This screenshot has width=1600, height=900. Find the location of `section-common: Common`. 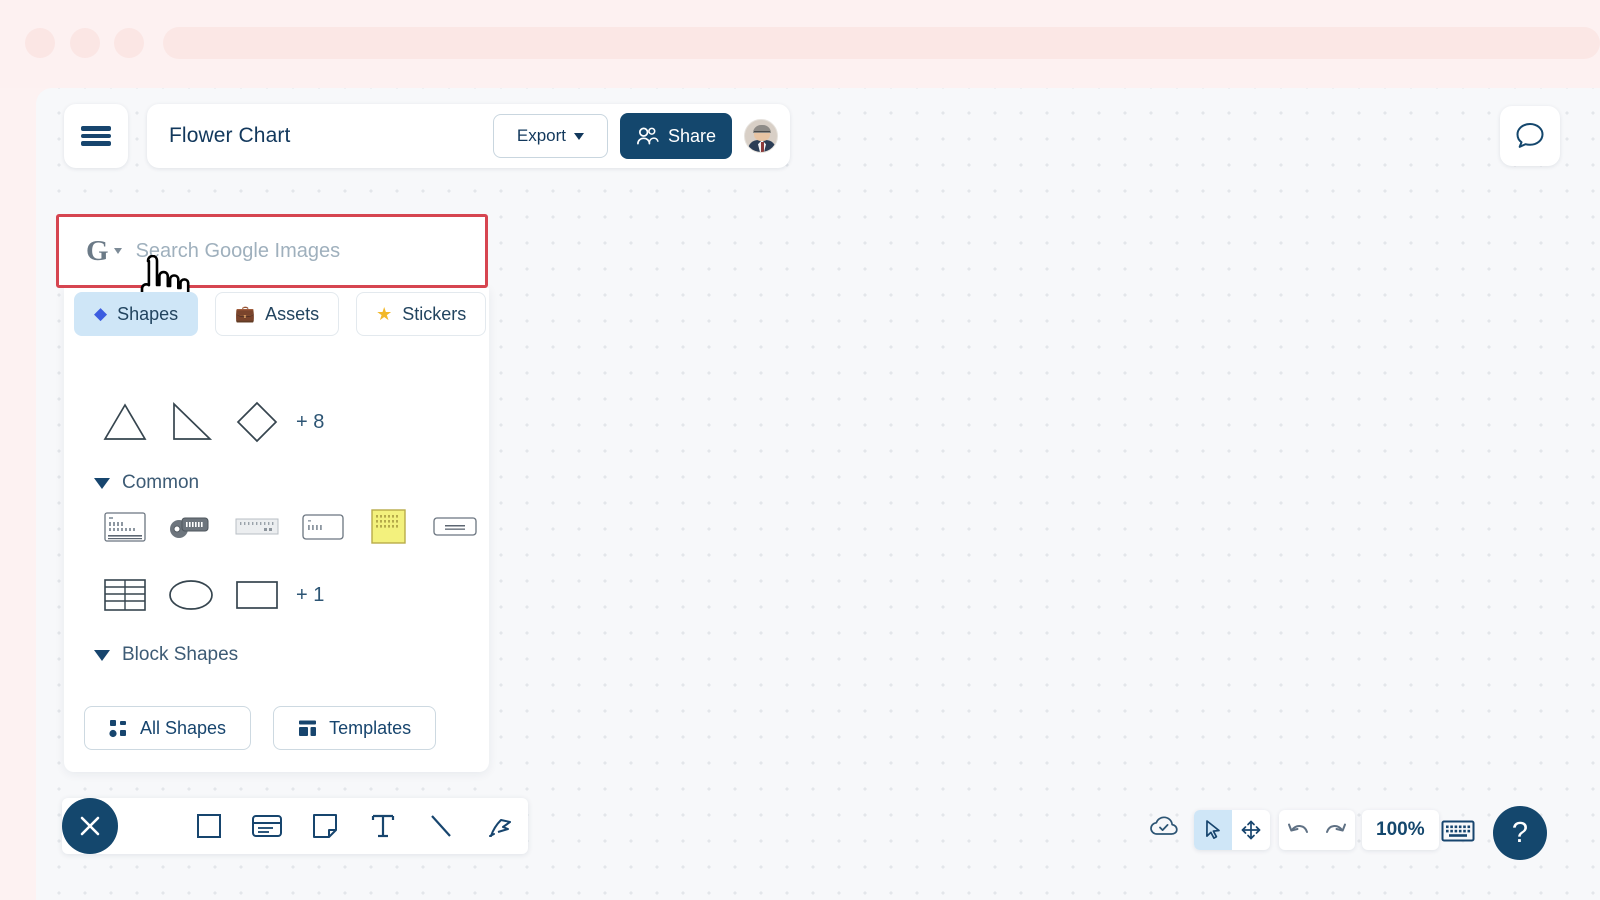

section-common: Common is located at coordinates (146, 483).